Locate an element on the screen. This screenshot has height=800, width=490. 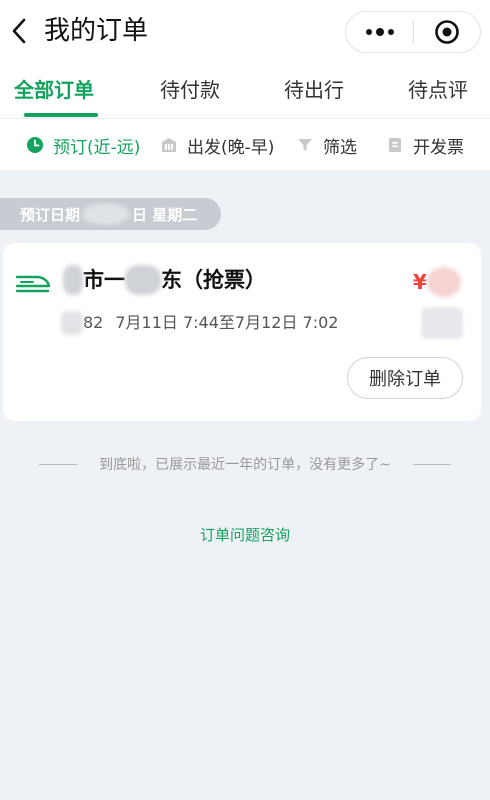
high-speed-train-icon is located at coordinates (33, 283).